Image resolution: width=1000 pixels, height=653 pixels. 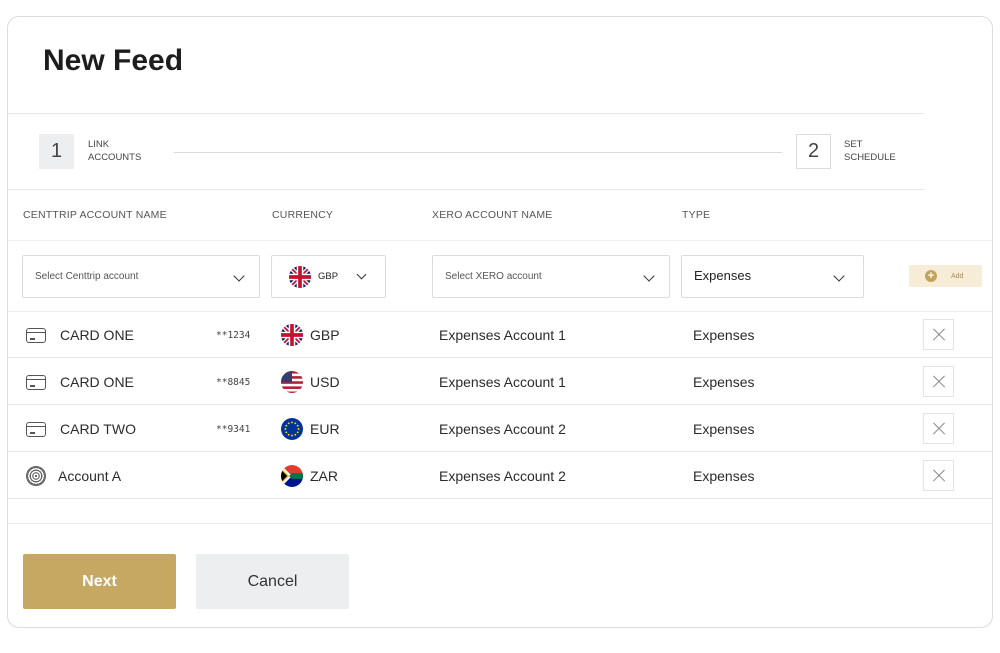 I want to click on xero-account-select: Select XERO account, so click(x=551, y=276).